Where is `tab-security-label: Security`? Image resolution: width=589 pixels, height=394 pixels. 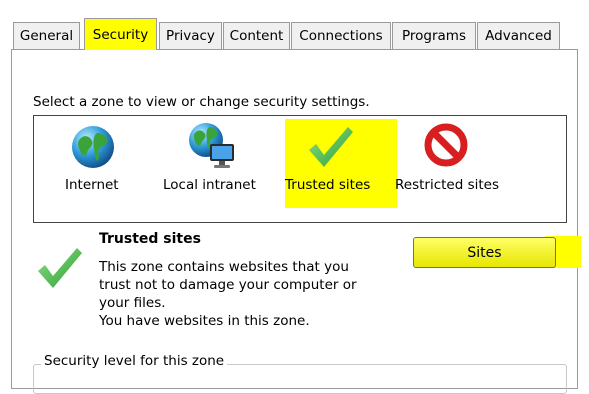 tab-security-label: Security is located at coordinates (120, 34).